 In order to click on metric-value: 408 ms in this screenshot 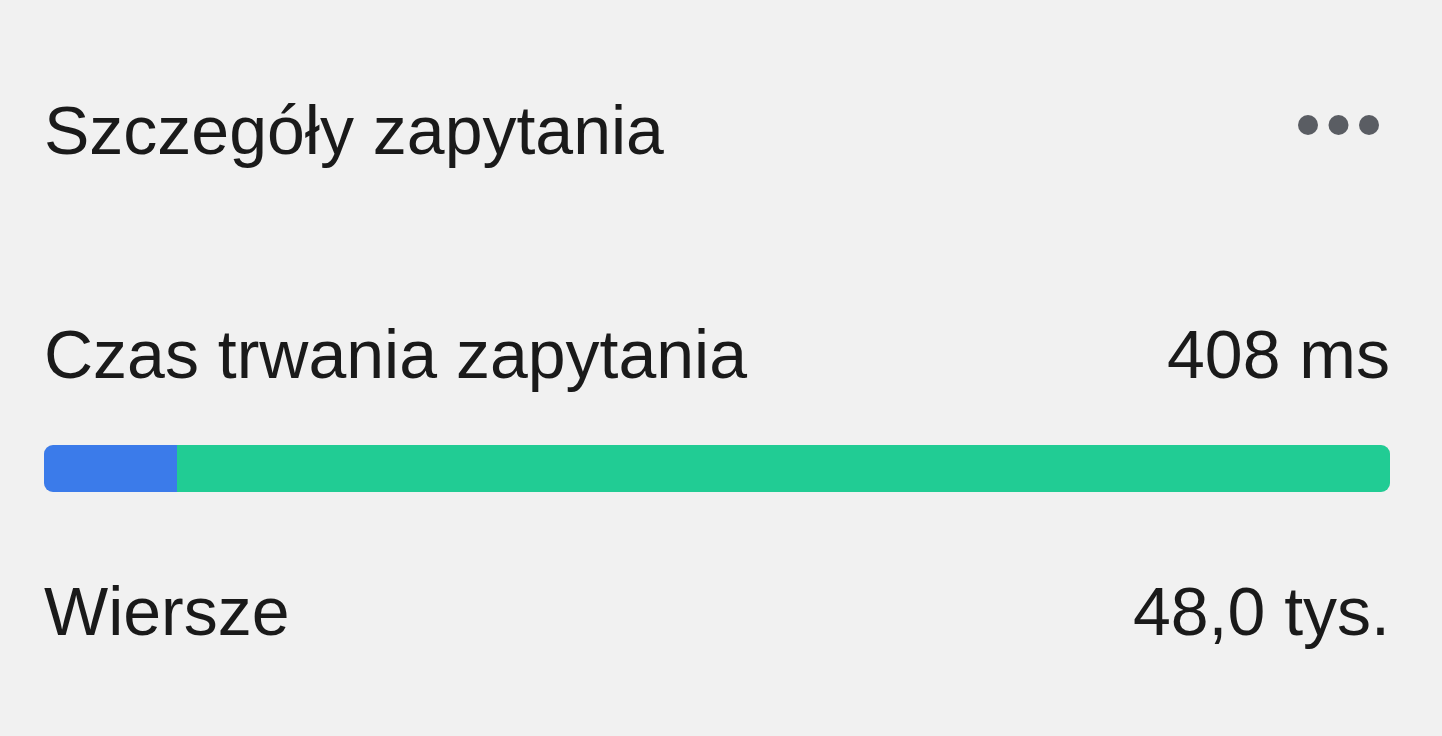, I will do `click(1278, 354)`.